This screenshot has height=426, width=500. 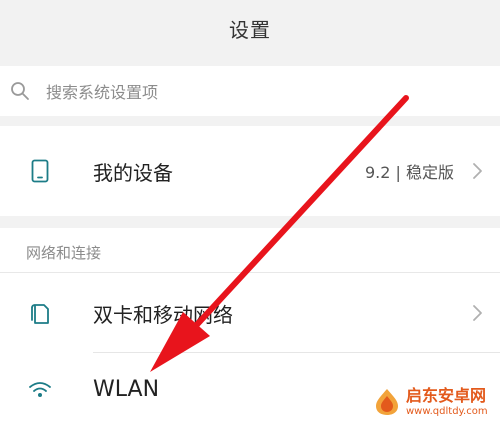 I want to click on device-version-value: 9.2 | 稳定版, so click(x=409, y=172).